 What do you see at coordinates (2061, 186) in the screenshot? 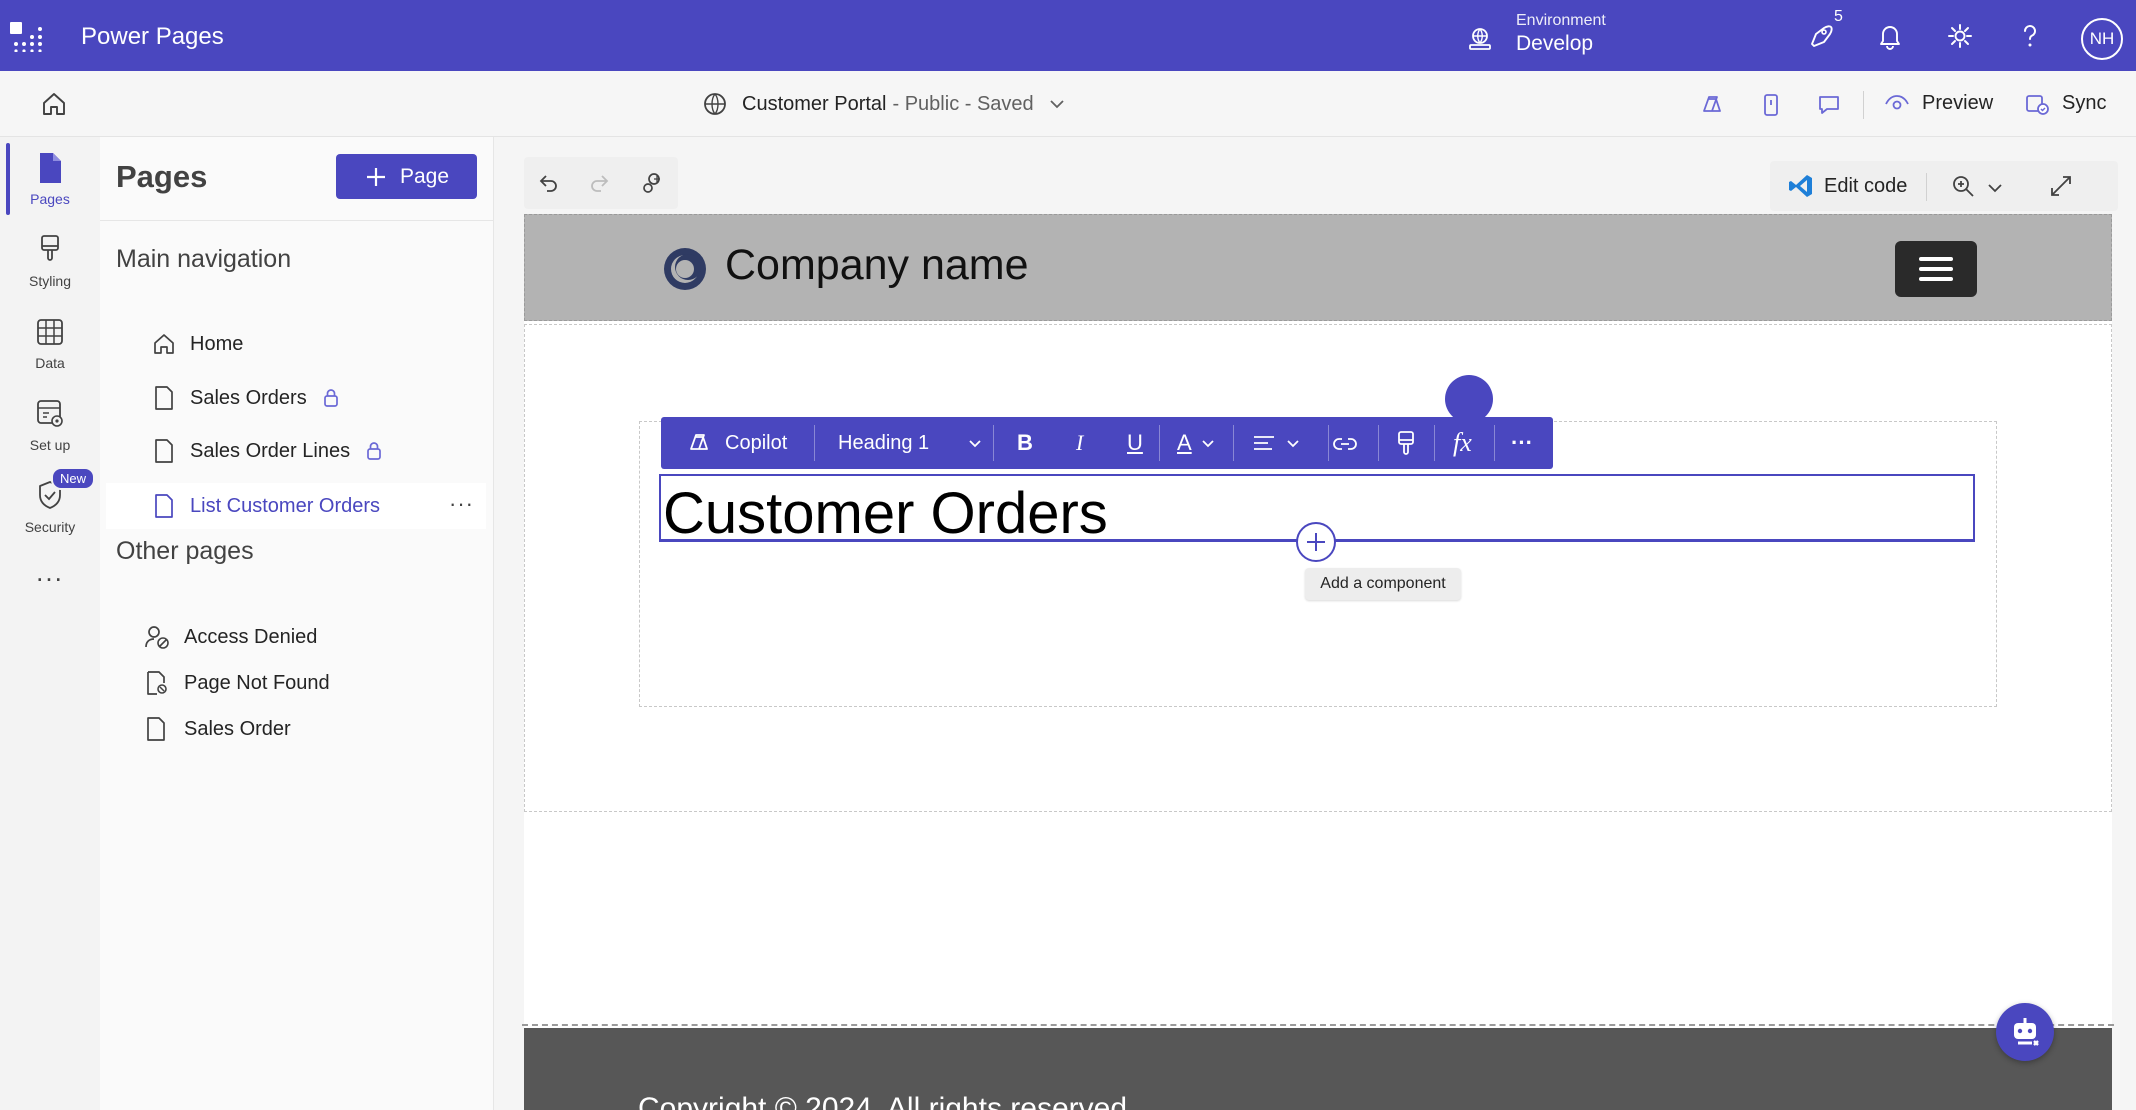
I see `expand-icon` at bounding box center [2061, 186].